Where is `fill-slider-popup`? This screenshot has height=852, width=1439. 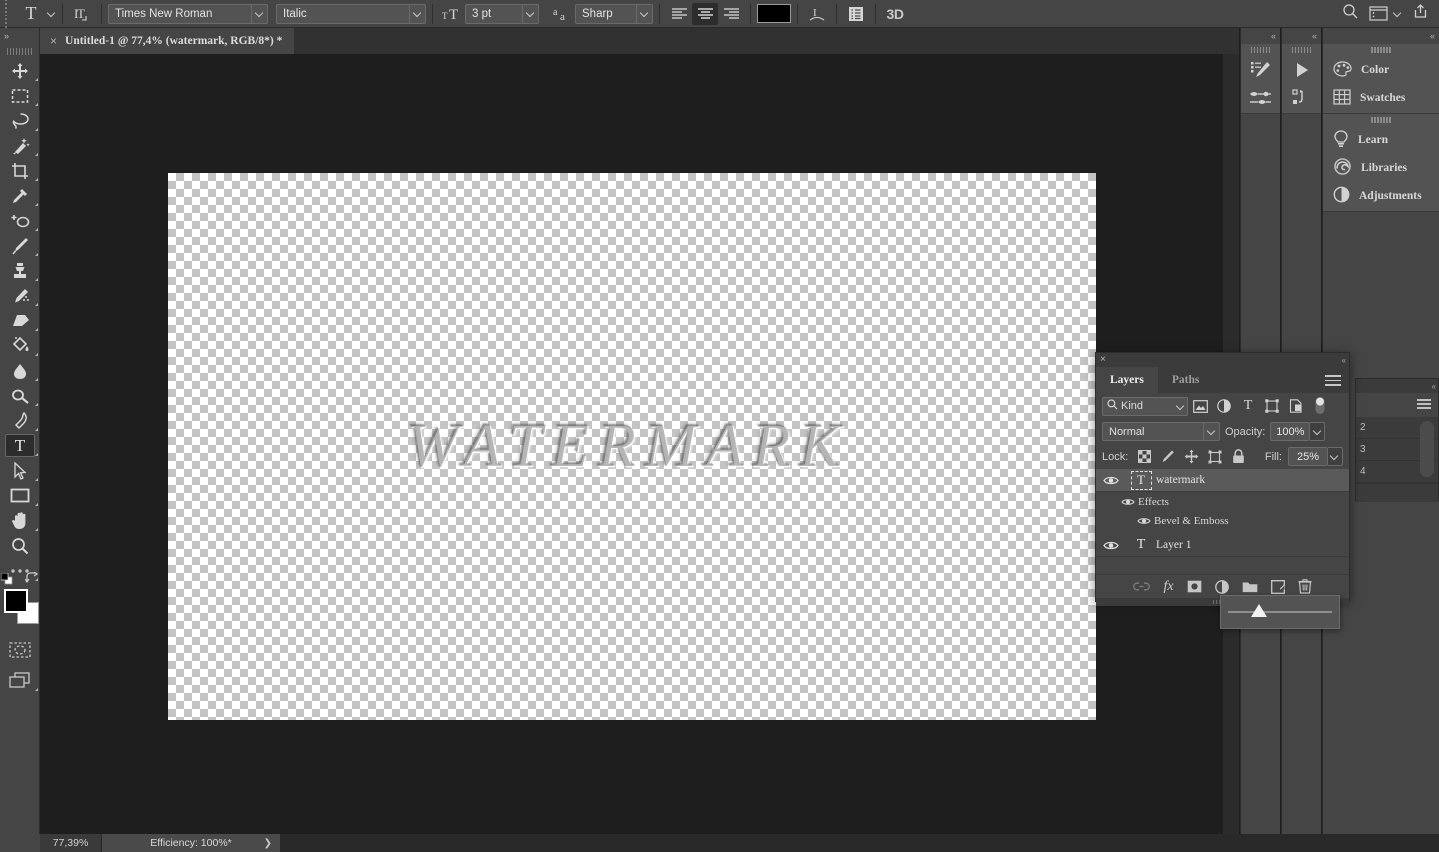
fill-slider-popup is located at coordinates (1280, 612).